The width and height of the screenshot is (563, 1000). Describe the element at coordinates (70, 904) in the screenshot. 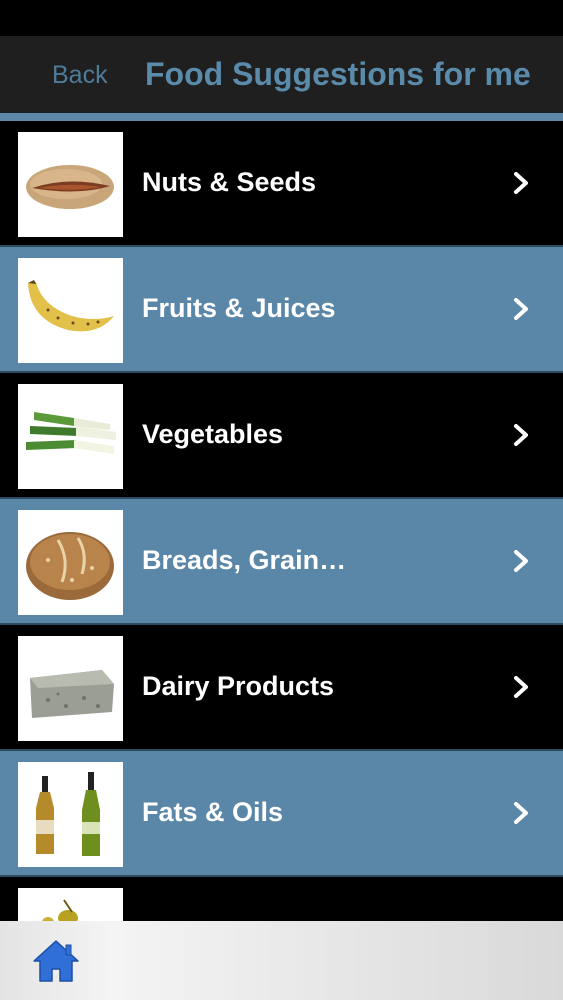

I see `olives-icon` at that location.